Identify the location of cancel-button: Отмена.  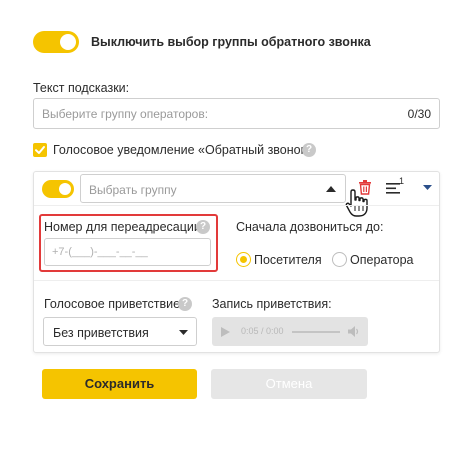
(289, 384).